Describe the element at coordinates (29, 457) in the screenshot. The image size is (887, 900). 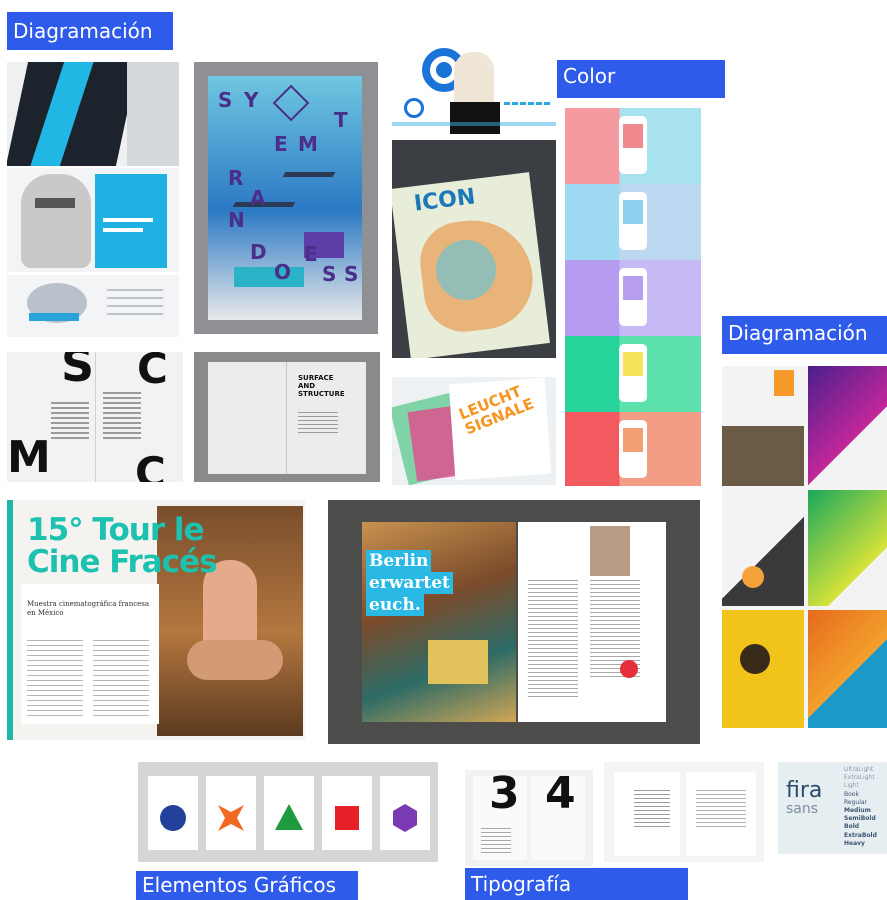
I see `swiss-letter: M` at that location.